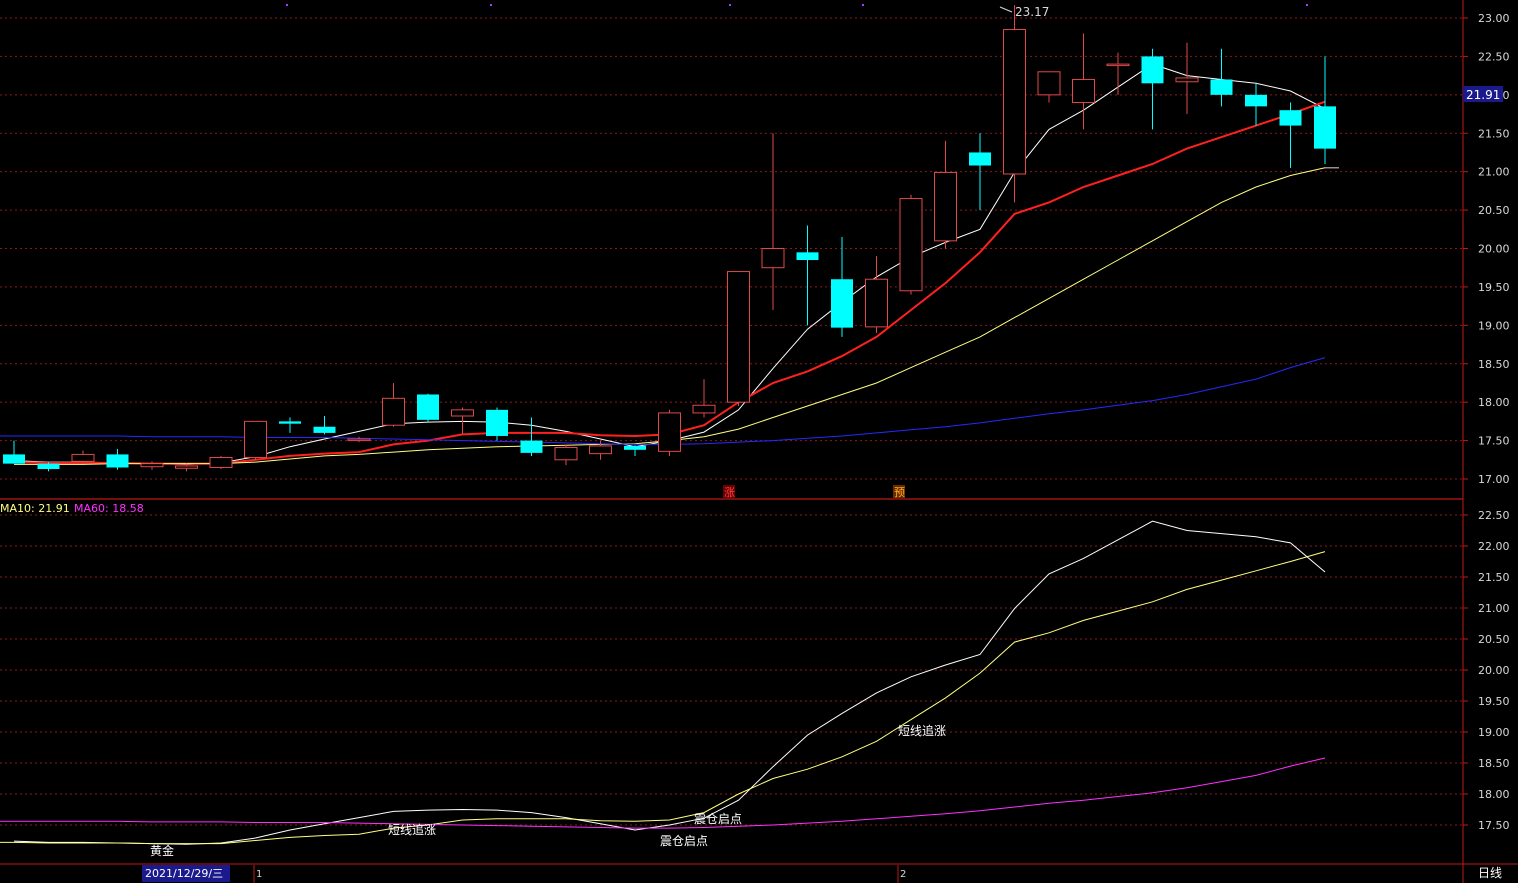 The height and width of the screenshot is (883, 1518). Describe the element at coordinates (1494, 825) in the screenshot. I see `indicator-tick-label: 17.50` at that location.